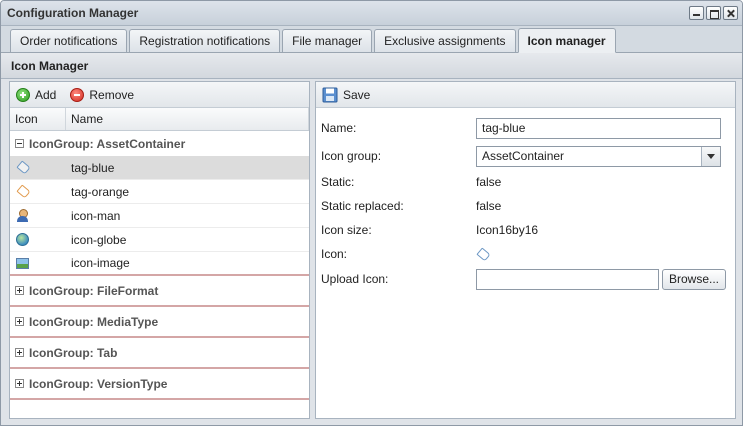 The height and width of the screenshot is (426, 743). What do you see at coordinates (489, 182) in the screenshot?
I see `static-value: false` at bounding box center [489, 182].